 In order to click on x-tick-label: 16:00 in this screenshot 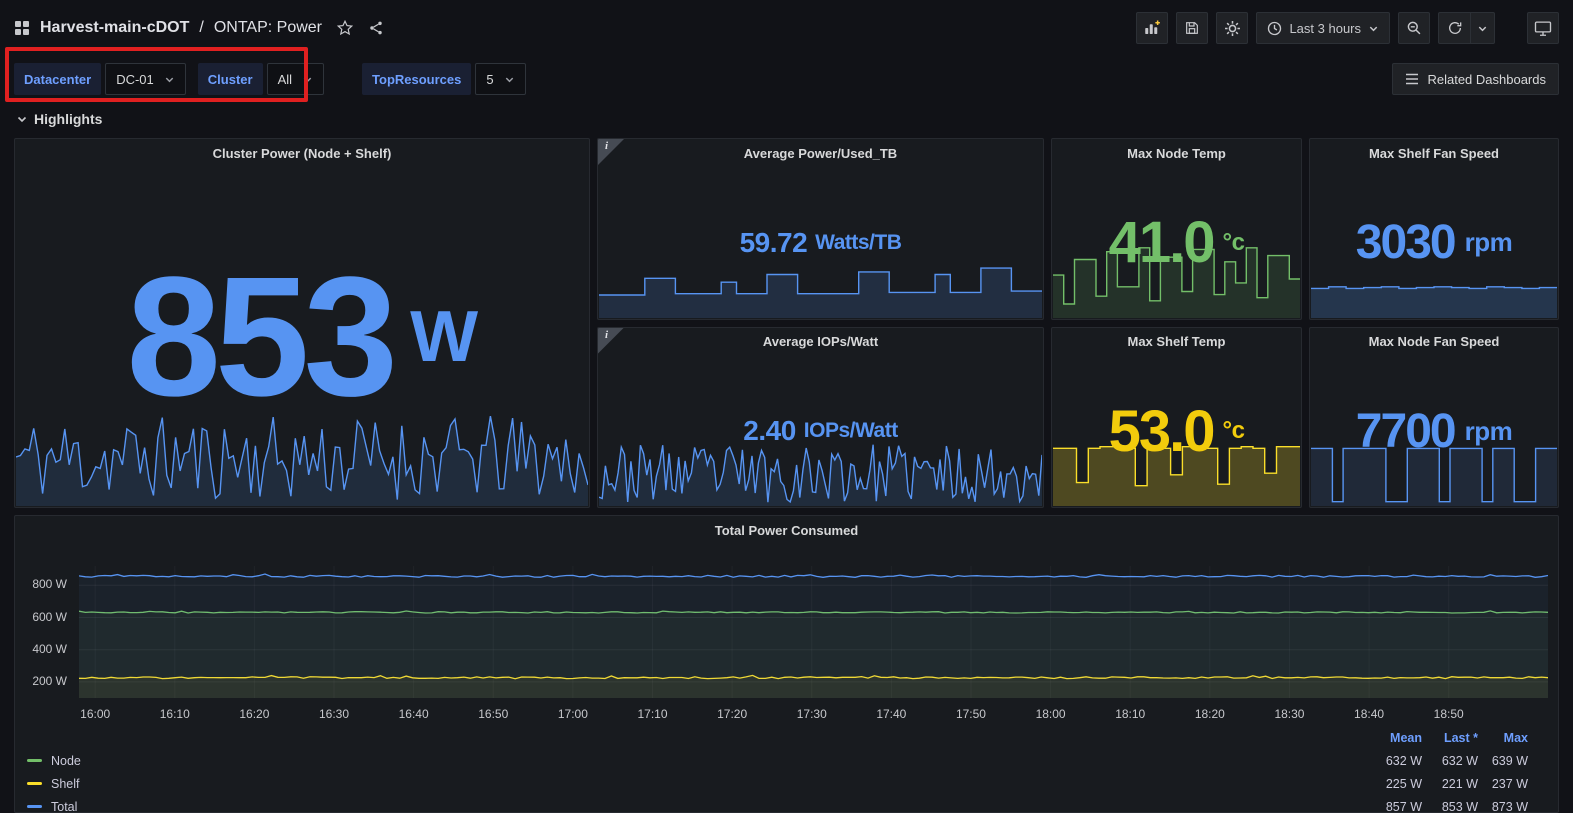, I will do `click(95, 714)`.